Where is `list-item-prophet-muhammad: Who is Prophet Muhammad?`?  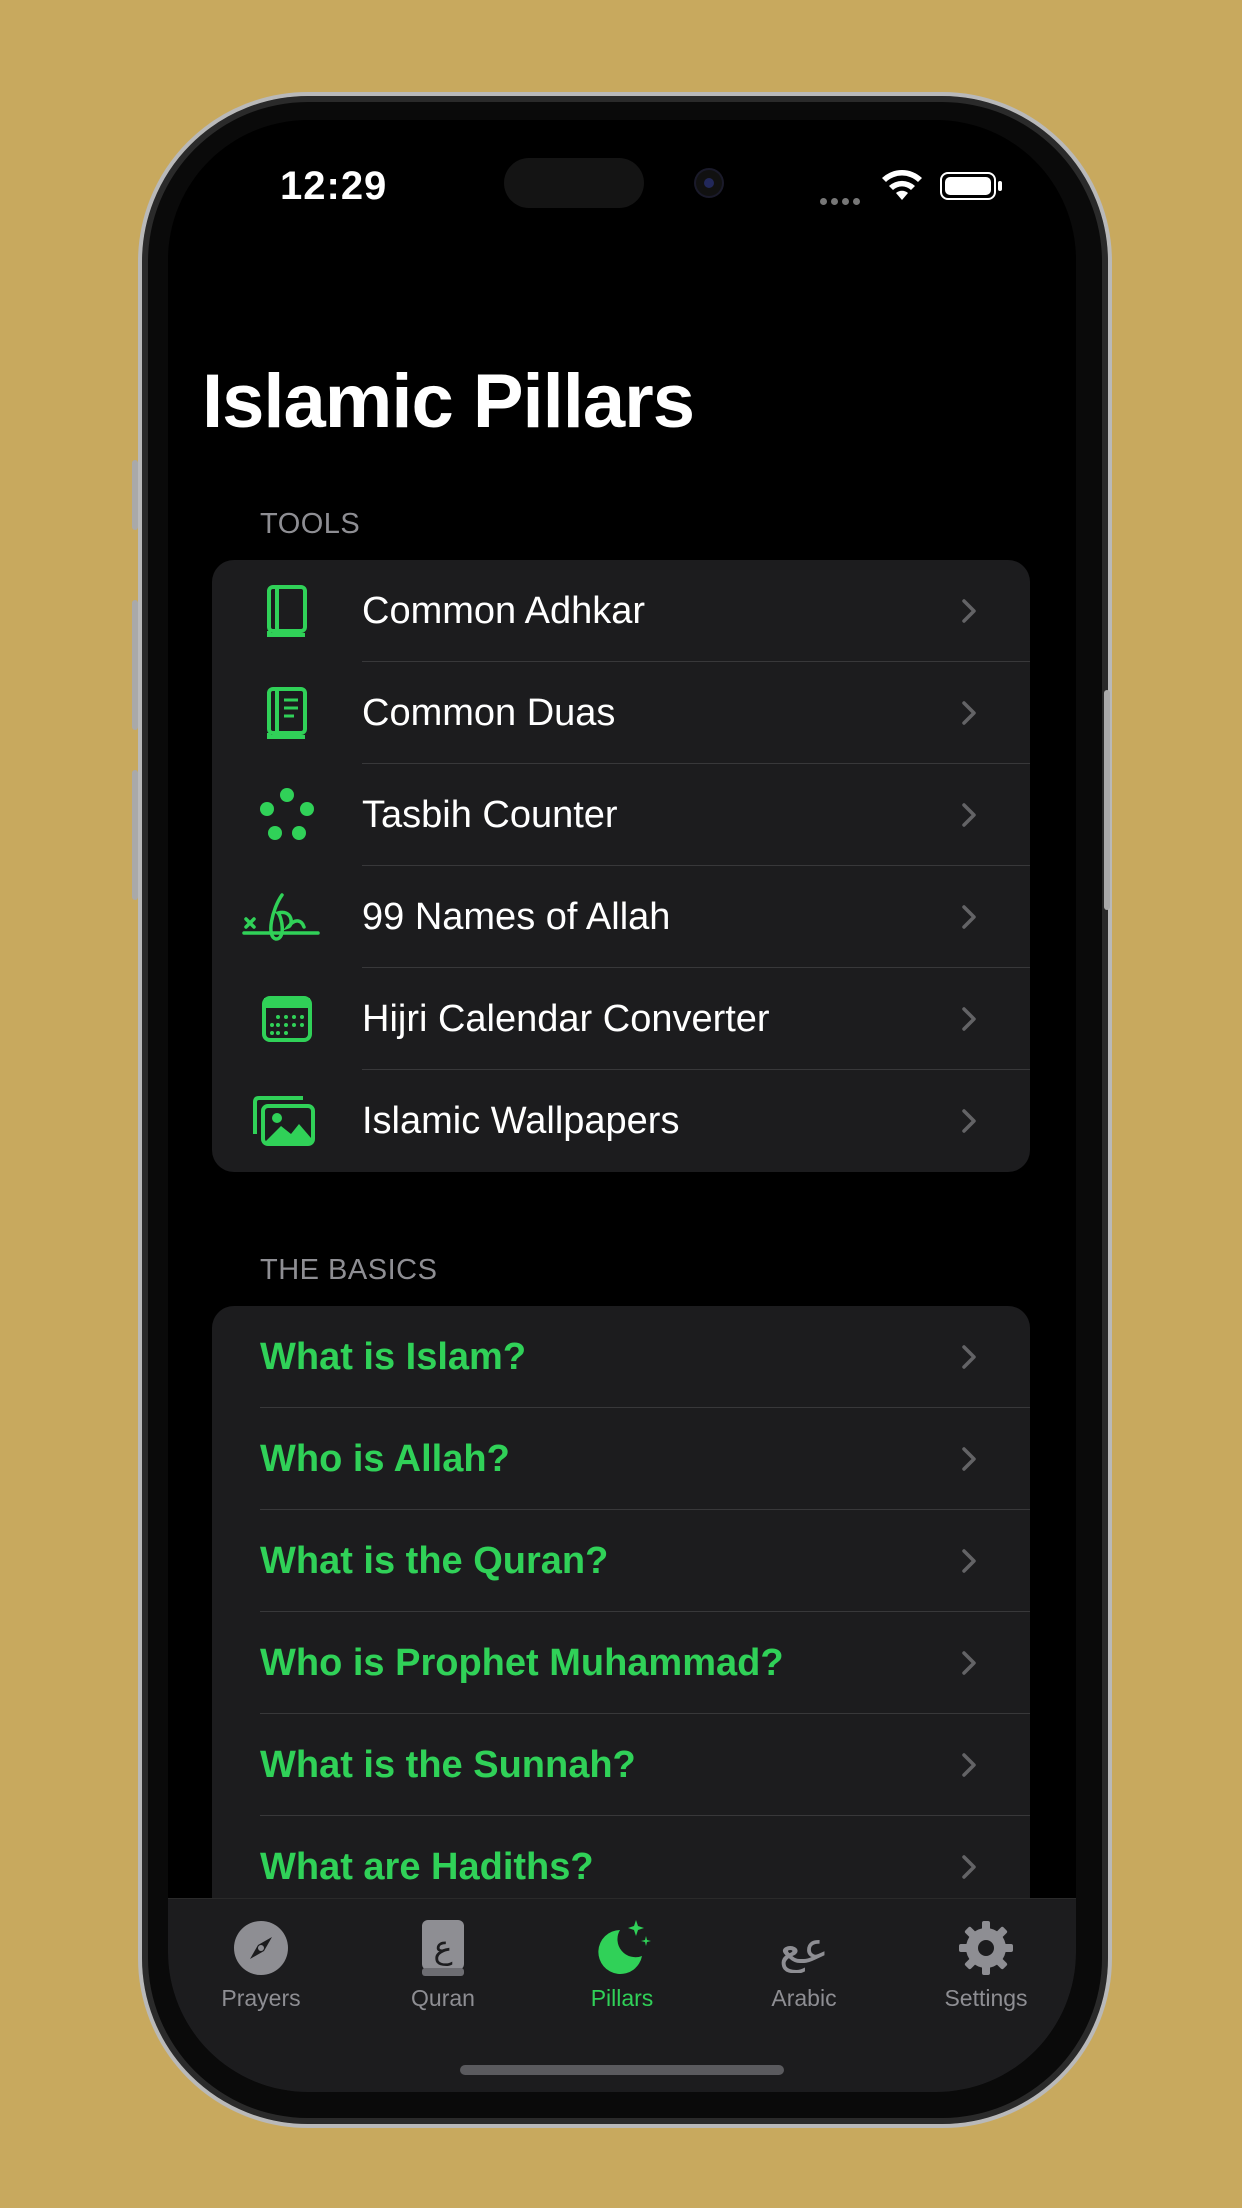
list-item-prophet-muhammad: Who is Prophet Muhammad? is located at coordinates (621, 1663).